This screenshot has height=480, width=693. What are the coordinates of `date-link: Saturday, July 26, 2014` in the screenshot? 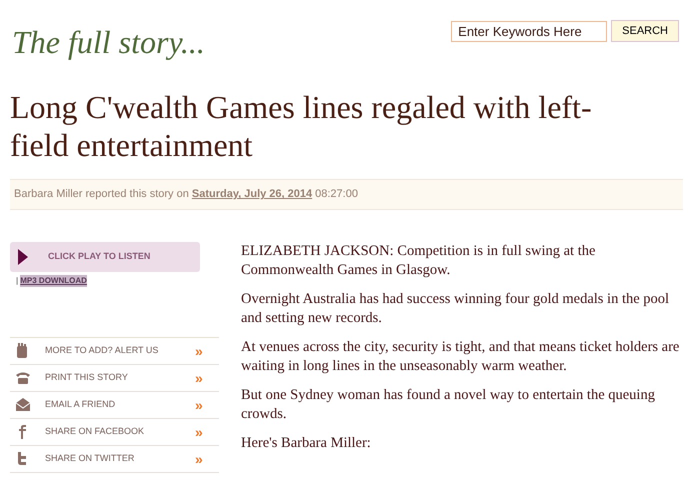 It's located at (252, 194).